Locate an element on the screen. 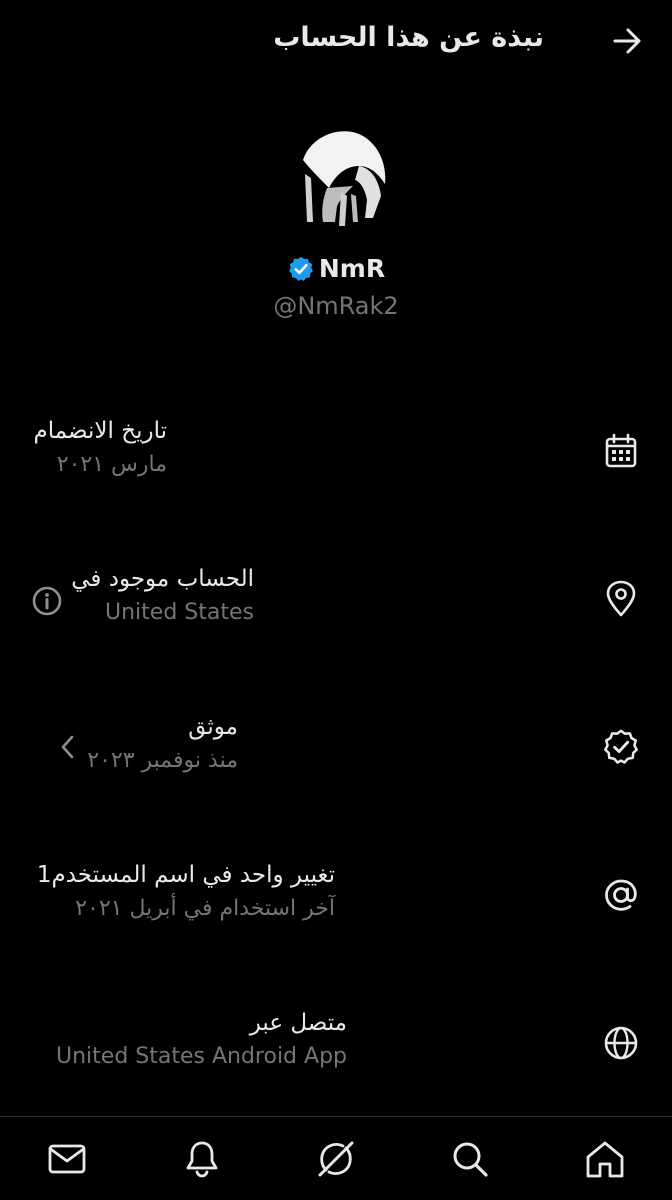 The image size is (672, 1200). row-label: تغيير واحد في اسم المستخدم1 is located at coordinates (185, 875).